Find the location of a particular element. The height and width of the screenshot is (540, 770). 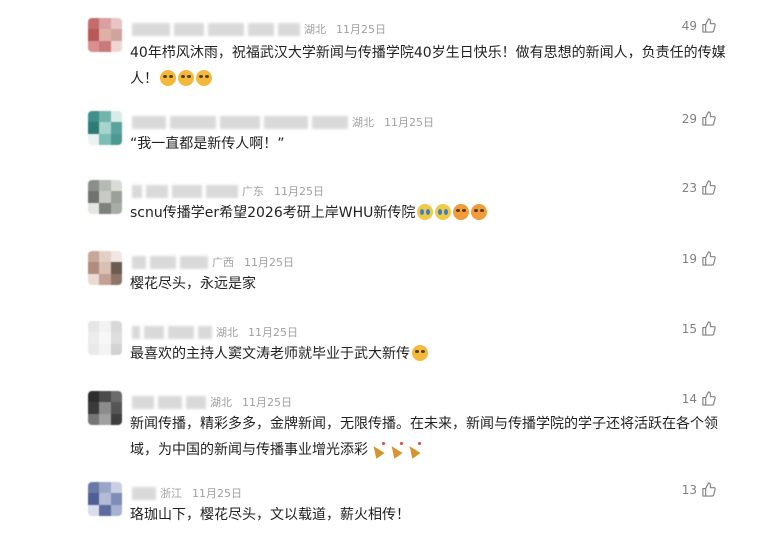

comment-meta: 广西 11月25日 is located at coordinates (218, 262).